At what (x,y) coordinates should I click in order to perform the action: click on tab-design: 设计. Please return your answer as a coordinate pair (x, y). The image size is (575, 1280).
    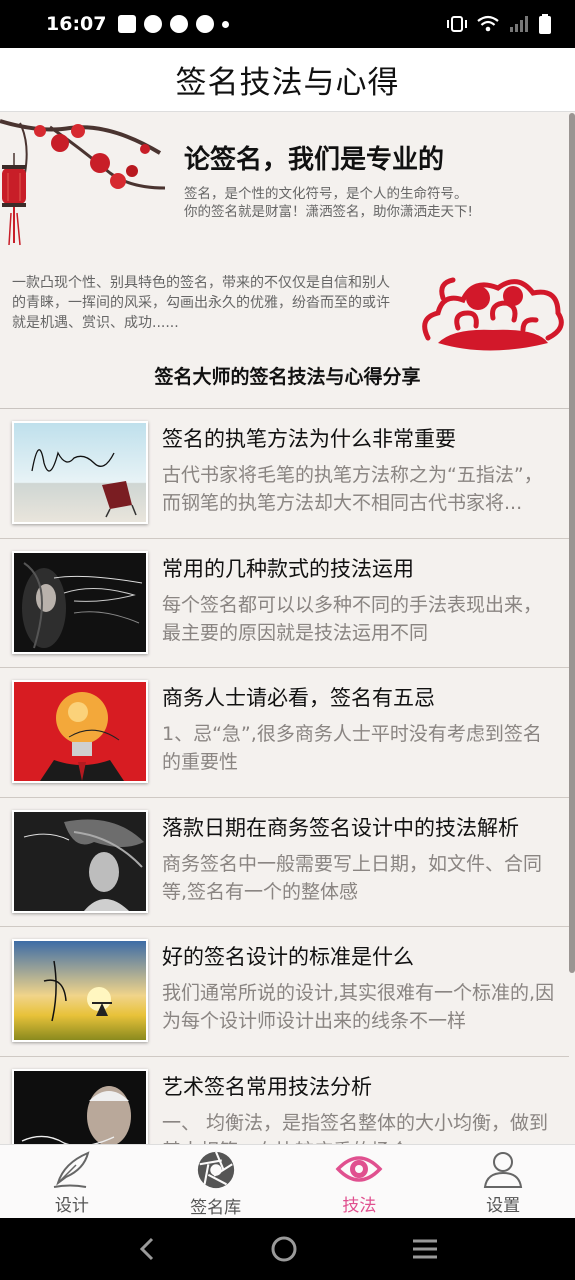
    Looking at the image, I should click on (72, 1181).